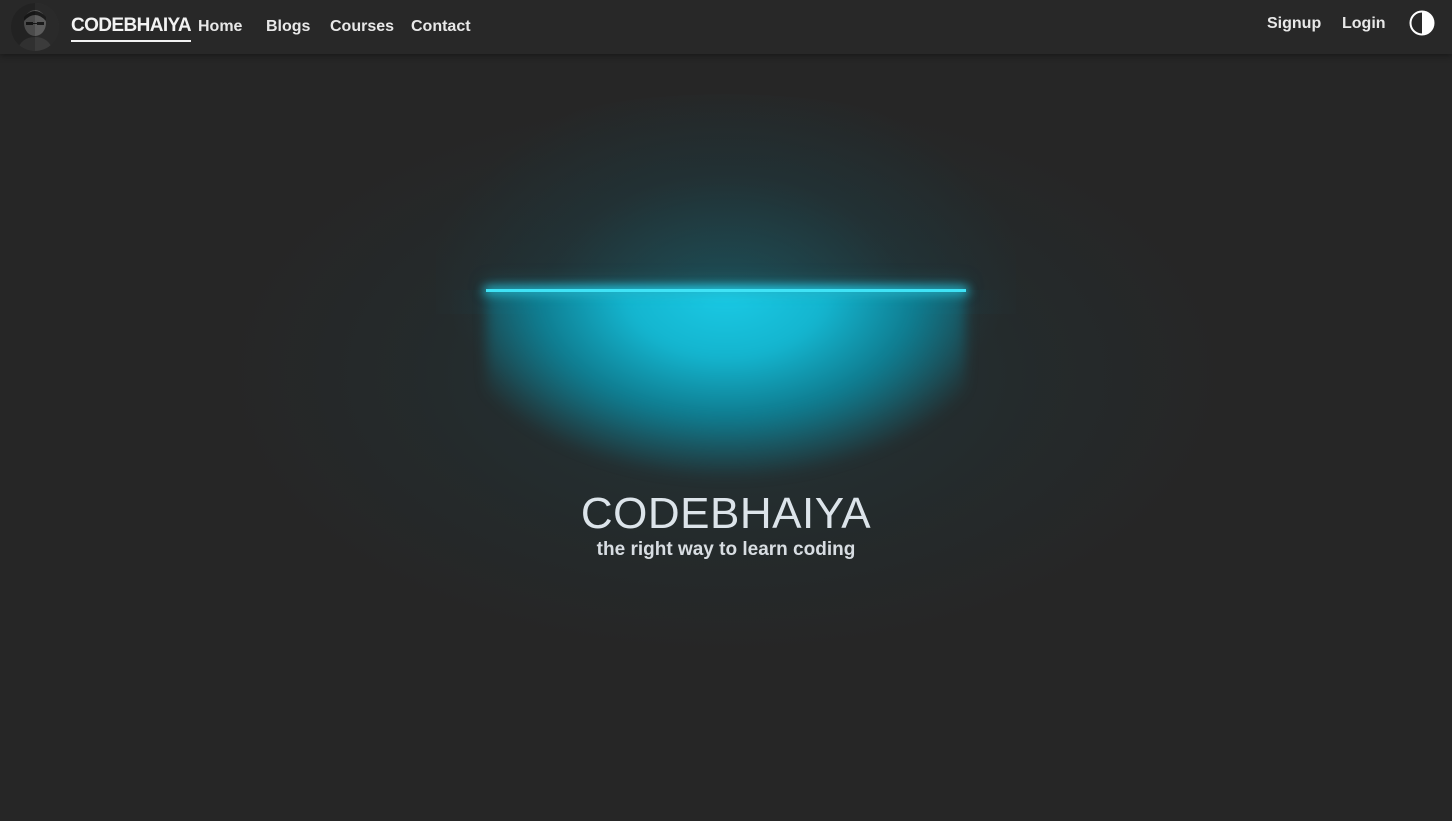  What do you see at coordinates (726, 549) in the screenshot?
I see `hero-subtitle: the right way to learn coding` at bounding box center [726, 549].